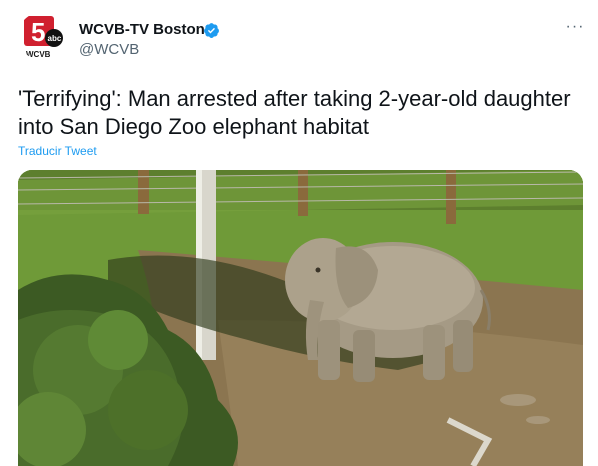 The width and height of the screenshot is (598, 466). What do you see at coordinates (57, 151) in the screenshot?
I see `translate-tweet-link: Traducir Tweet` at bounding box center [57, 151].